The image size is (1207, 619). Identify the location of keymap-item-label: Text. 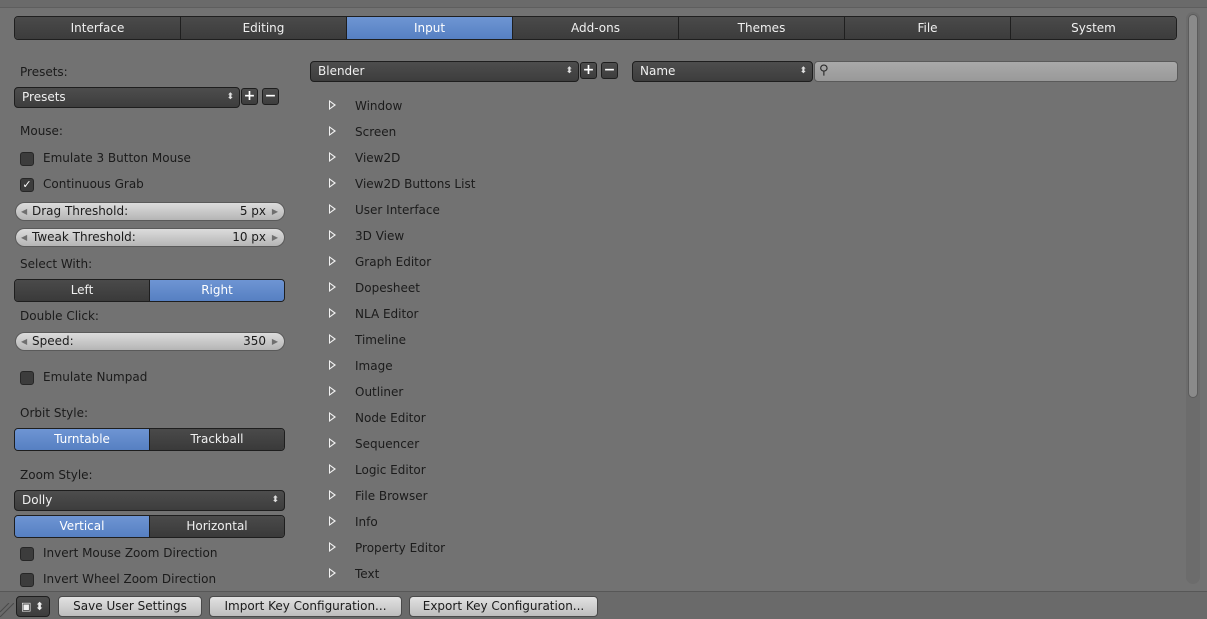
(367, 574).